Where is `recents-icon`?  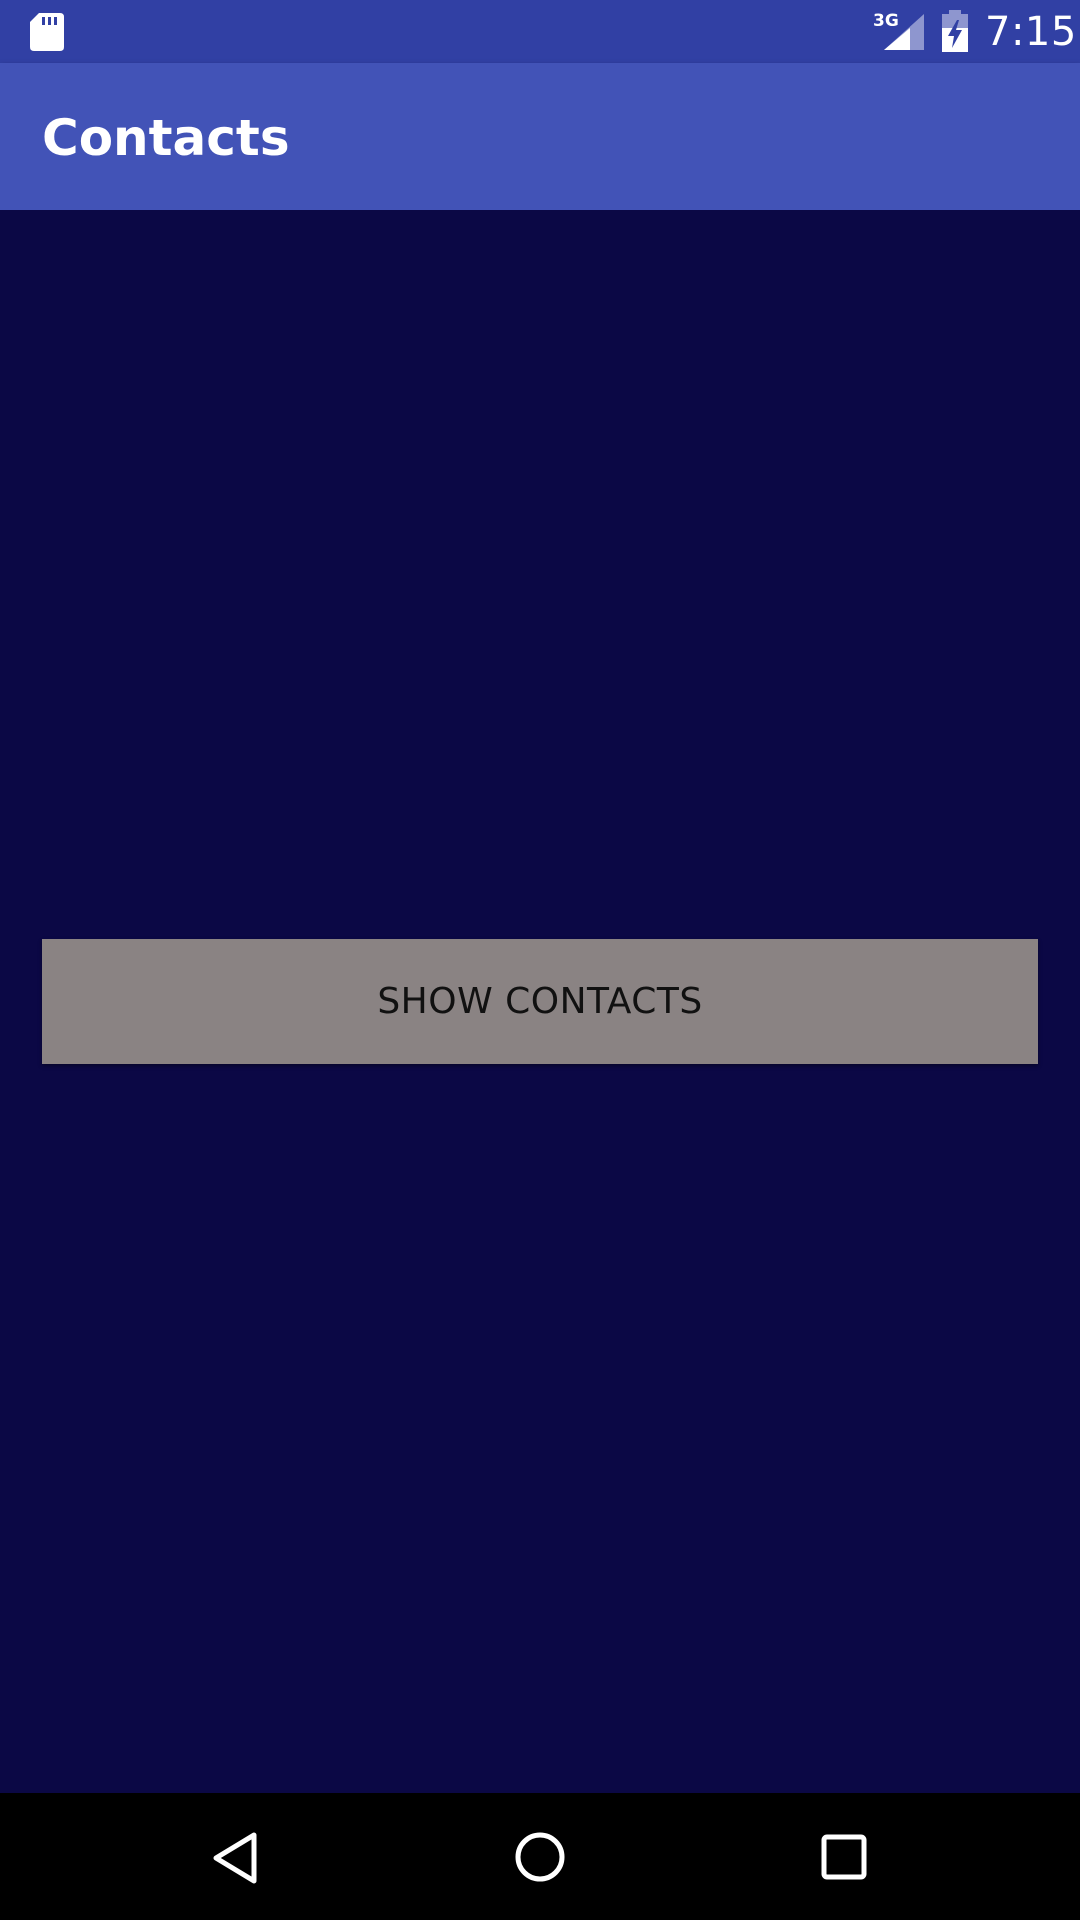
recents-icon is located at coordinates (844, 1857).